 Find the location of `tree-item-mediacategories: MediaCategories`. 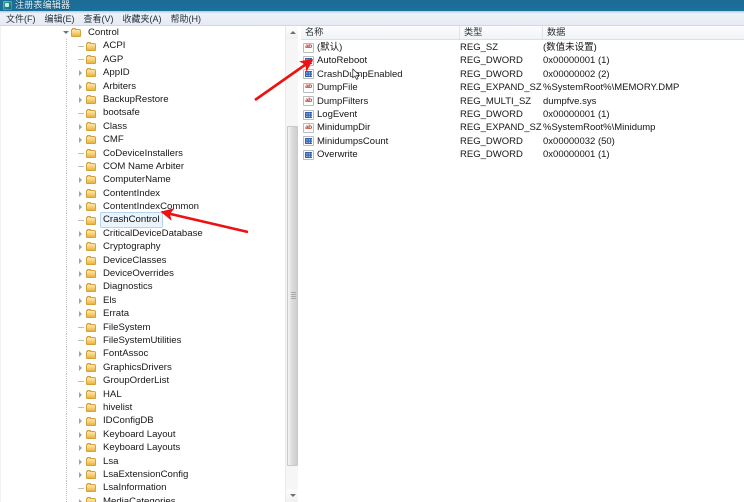

tree-item-mediacategories: MediaCategories is located at coordinates (142, 498).